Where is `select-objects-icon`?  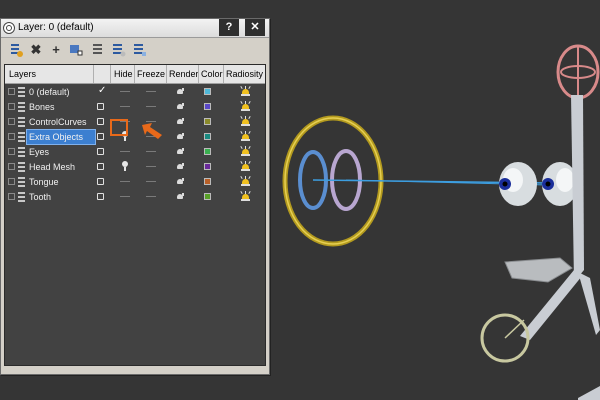
select-objects-icon is located at coordinates (76, 50).